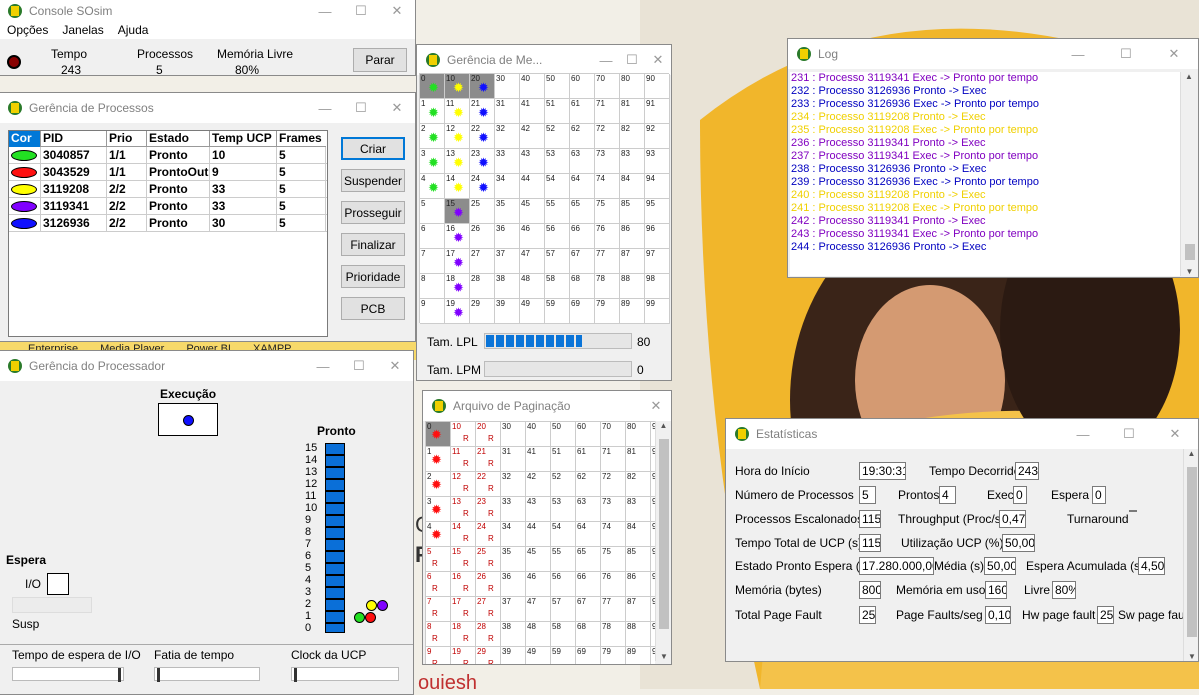  I want to click on slot-number: 30, so click(506, 426).